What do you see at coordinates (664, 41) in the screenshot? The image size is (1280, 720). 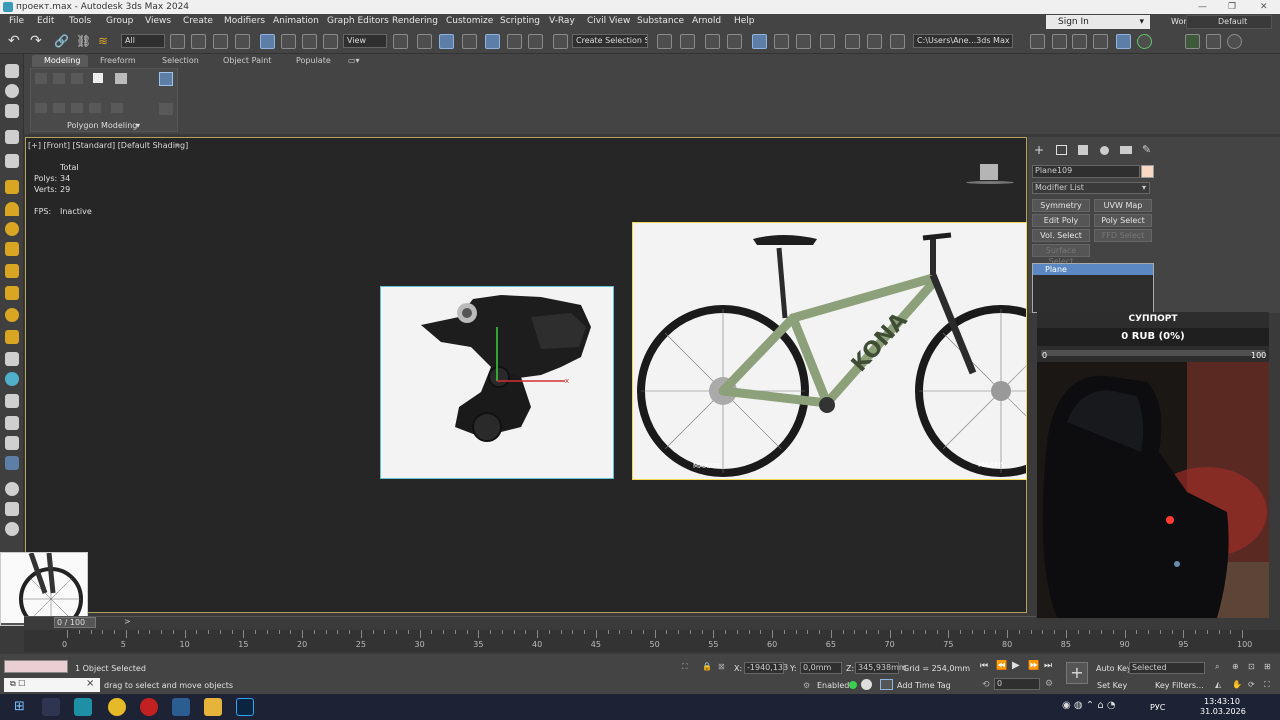 I see `mirror-icon` at bounding box center [664, 41].